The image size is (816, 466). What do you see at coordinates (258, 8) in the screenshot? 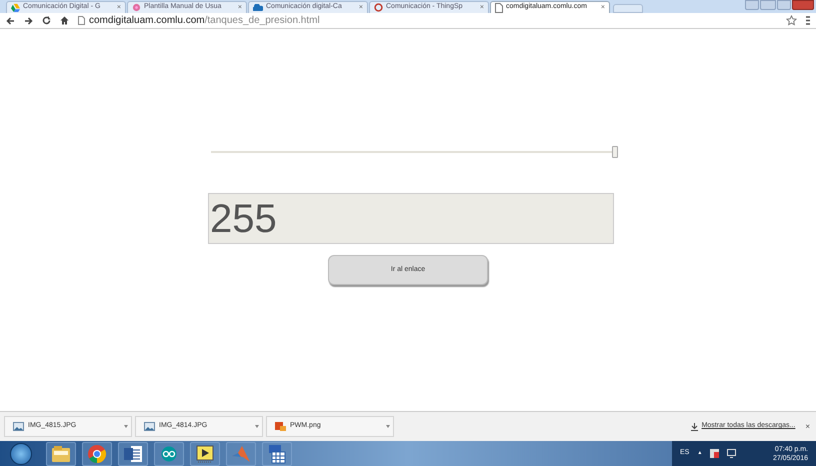
I see `cloud-icon` at bounding box center [258, 8].